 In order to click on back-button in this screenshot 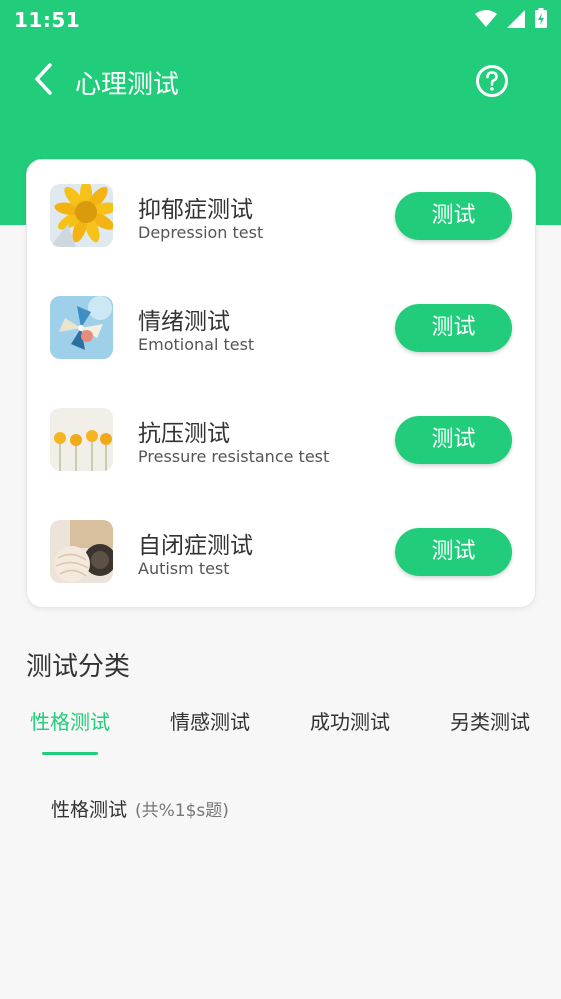, I will do `click(43, 81)`.